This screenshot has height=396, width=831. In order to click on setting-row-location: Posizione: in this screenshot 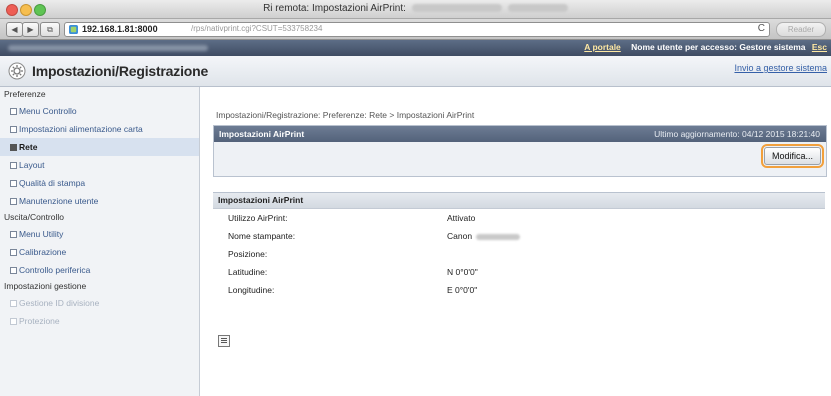, I will do `click(519, 254)`.